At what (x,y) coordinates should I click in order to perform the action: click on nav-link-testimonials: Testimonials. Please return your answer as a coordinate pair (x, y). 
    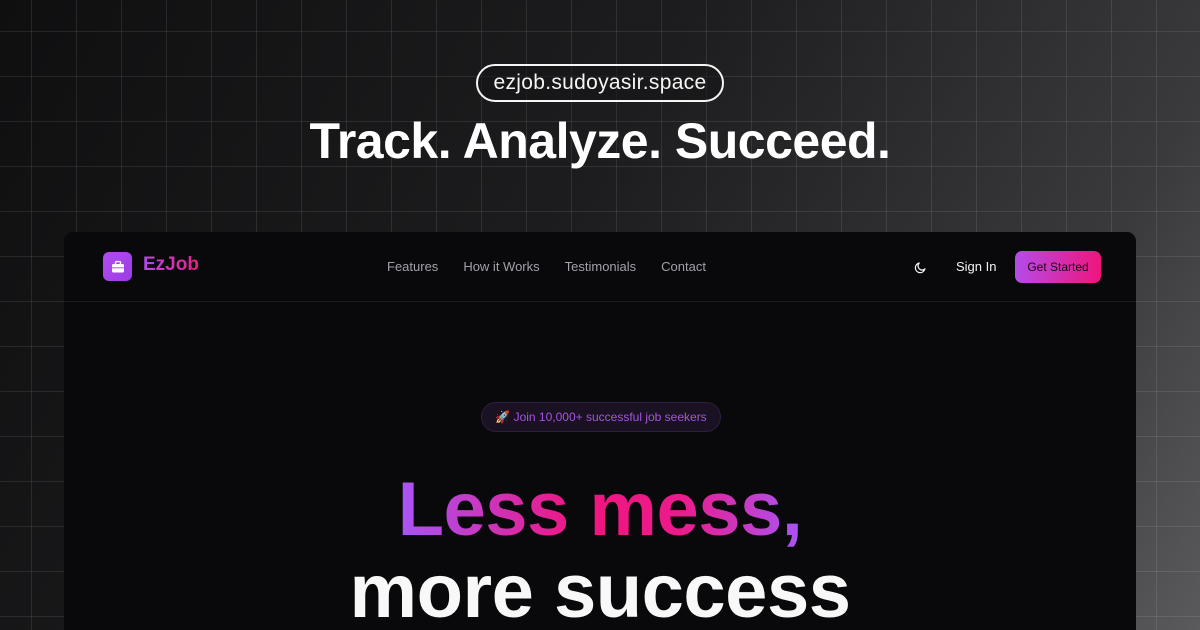
    Looking at the image, I should click on (601, 266).